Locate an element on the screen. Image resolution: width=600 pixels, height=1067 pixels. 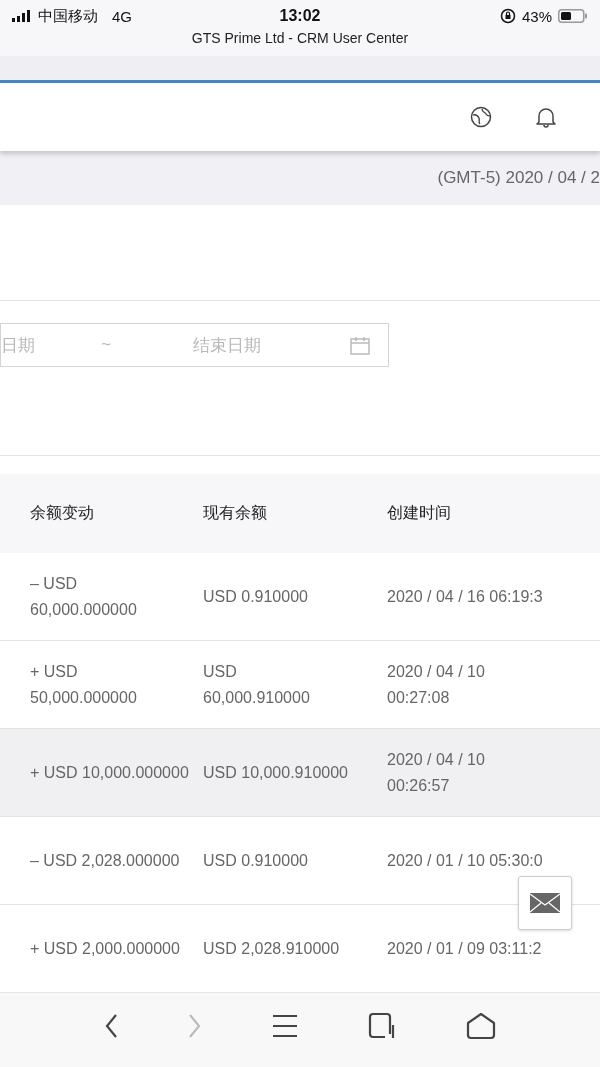
timezone-date: (GMT-5) 2020 / 04 / 2 is located at coordinates (518, 178).